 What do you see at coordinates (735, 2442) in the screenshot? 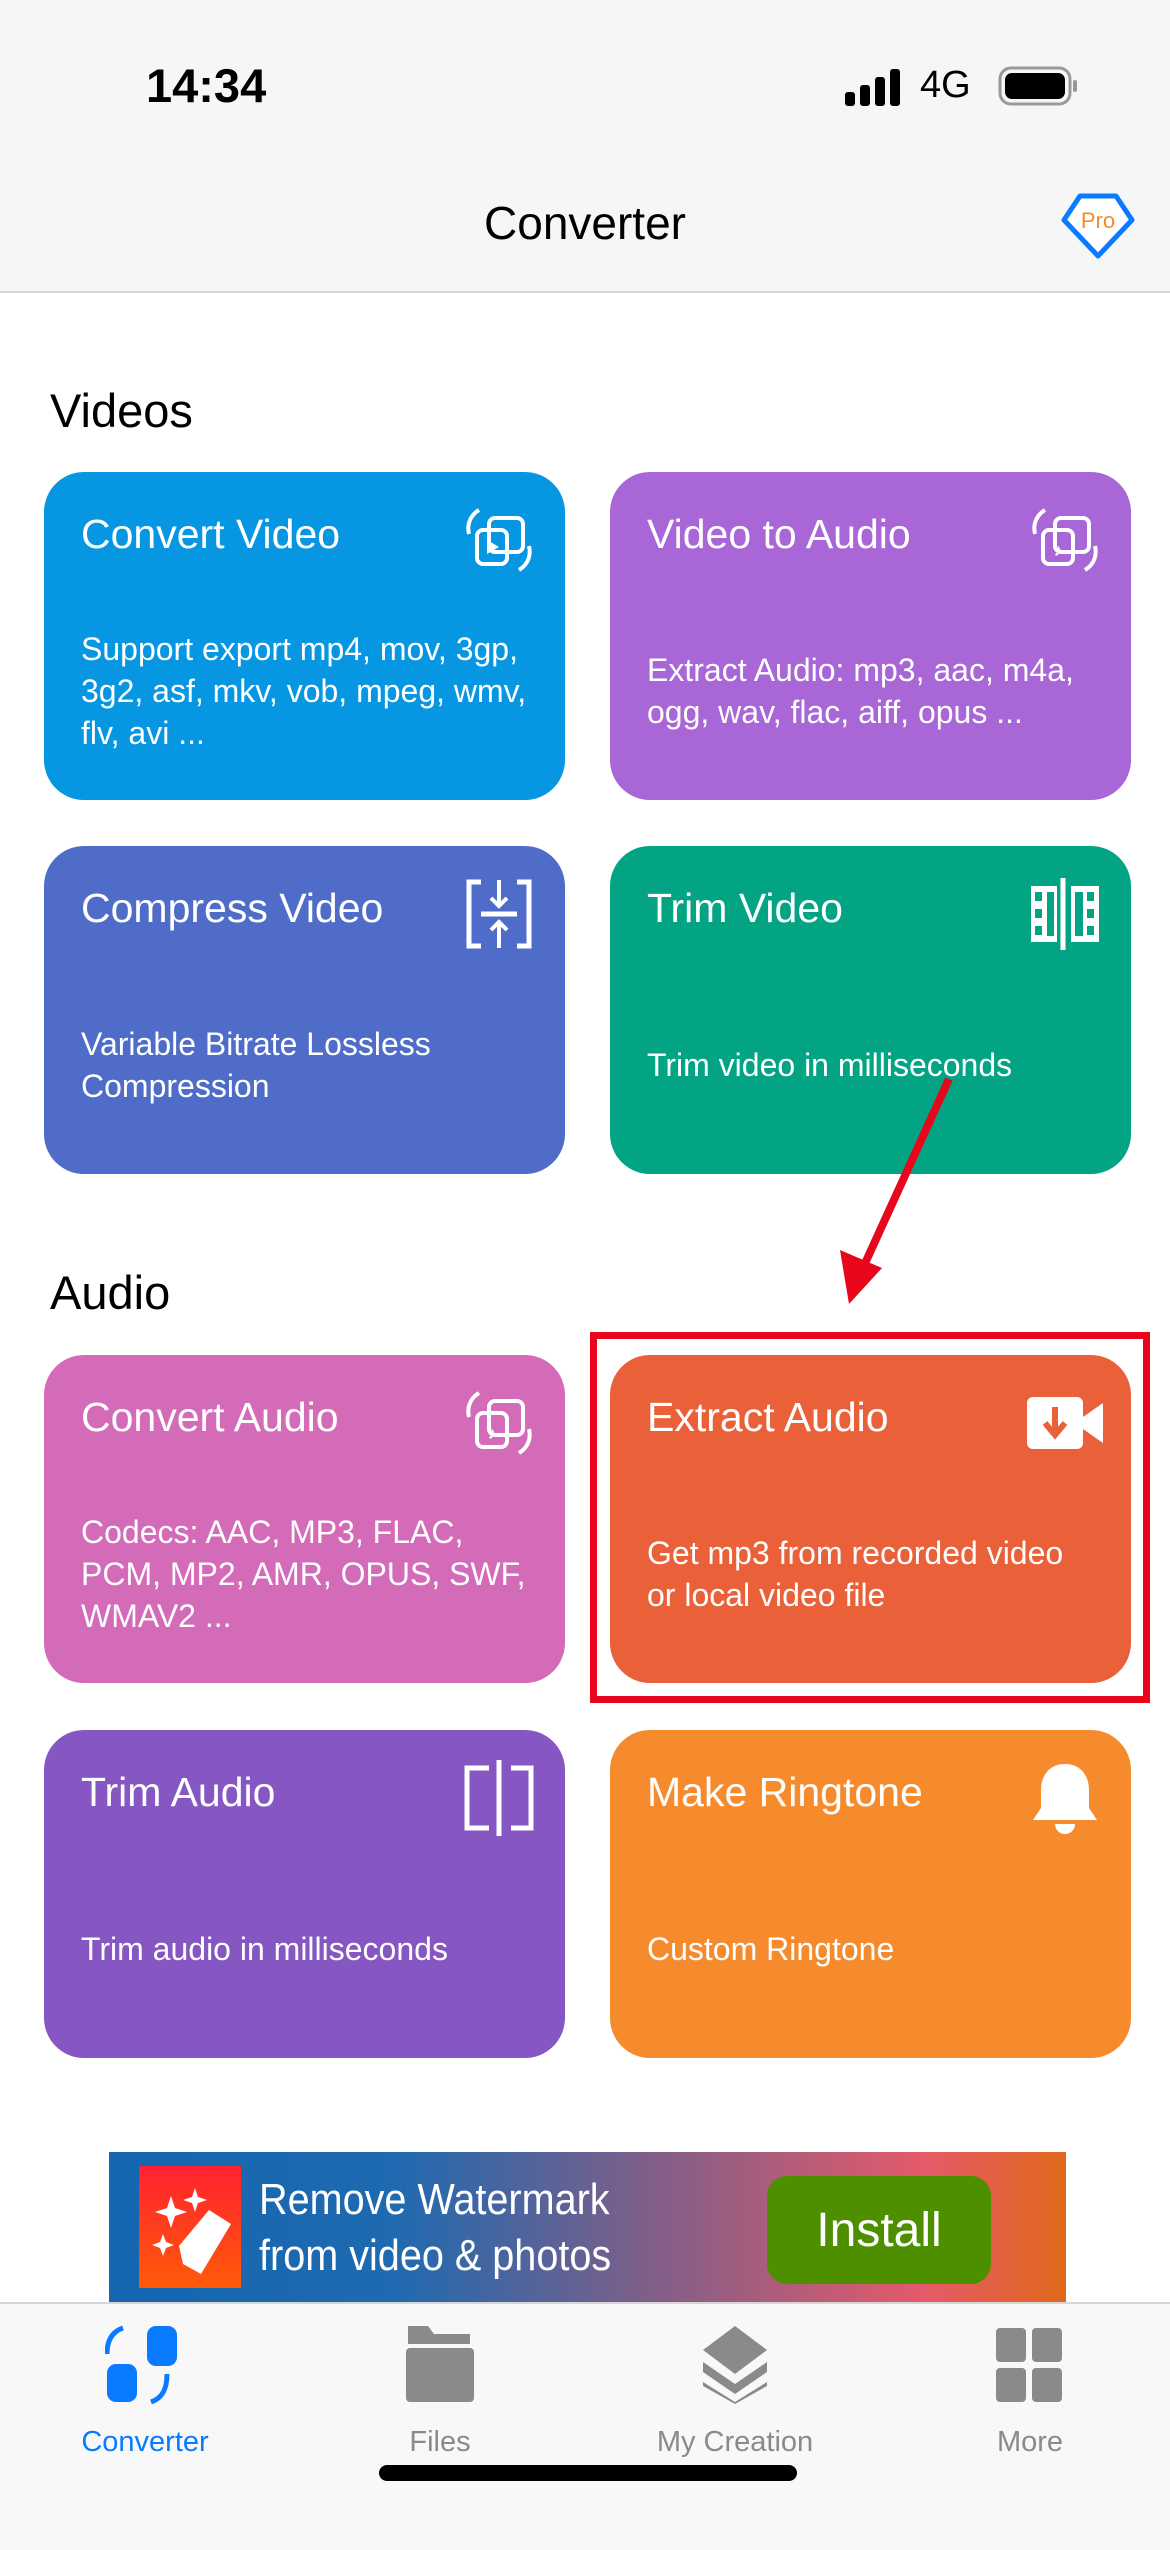
I see `tab-label: My Creation` at bounding box center [735, 2442].